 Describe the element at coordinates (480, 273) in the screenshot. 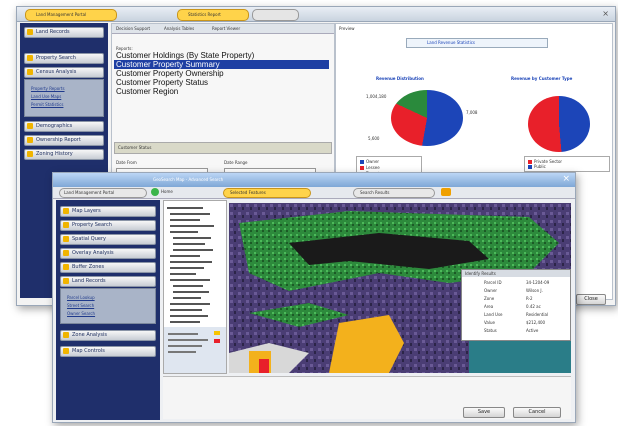

I see `popup-title: Identify Results` at that location.